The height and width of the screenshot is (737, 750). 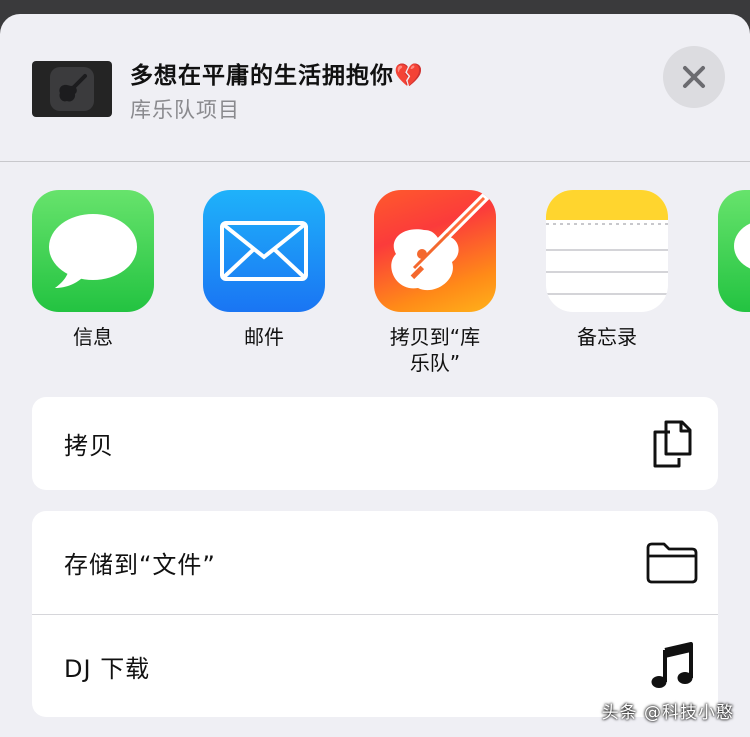 I want to click on app-notes: 备忘录, so click(x=607, y=270).